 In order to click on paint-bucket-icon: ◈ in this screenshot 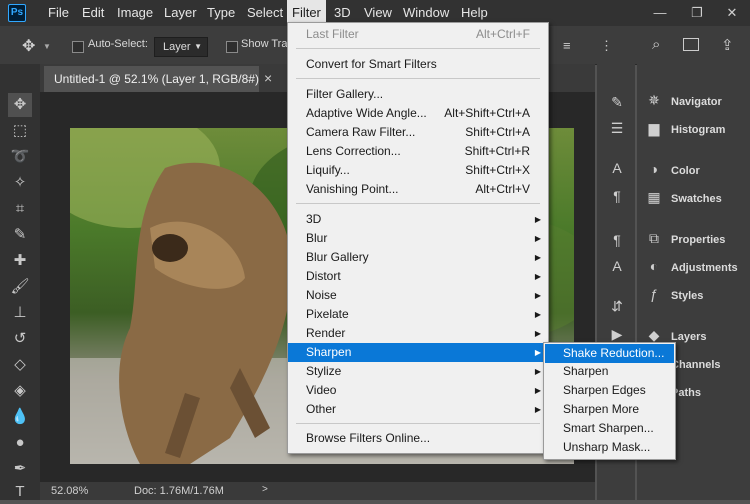, I will do `click(20, 391)`.